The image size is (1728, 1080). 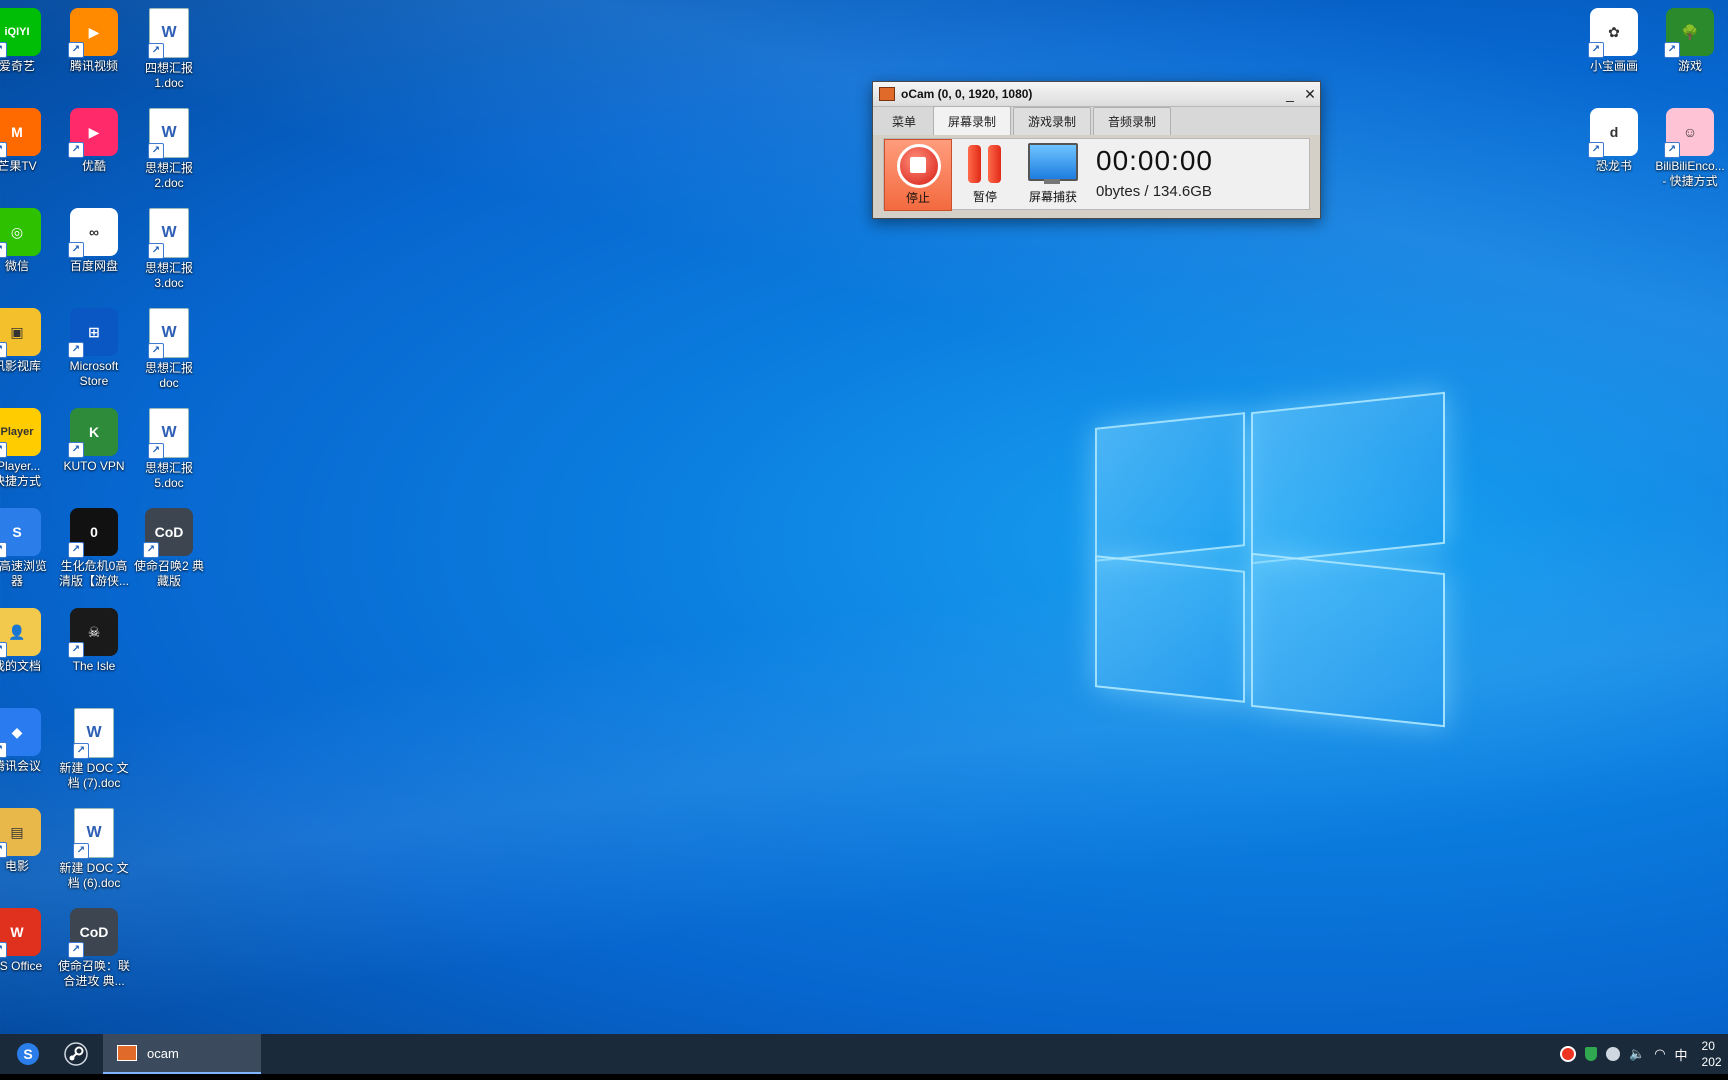 What do you see at coordinates (1681, 1054) in the screenshot?
I see `input-language: 中` at bounding box center [1681, 1054].